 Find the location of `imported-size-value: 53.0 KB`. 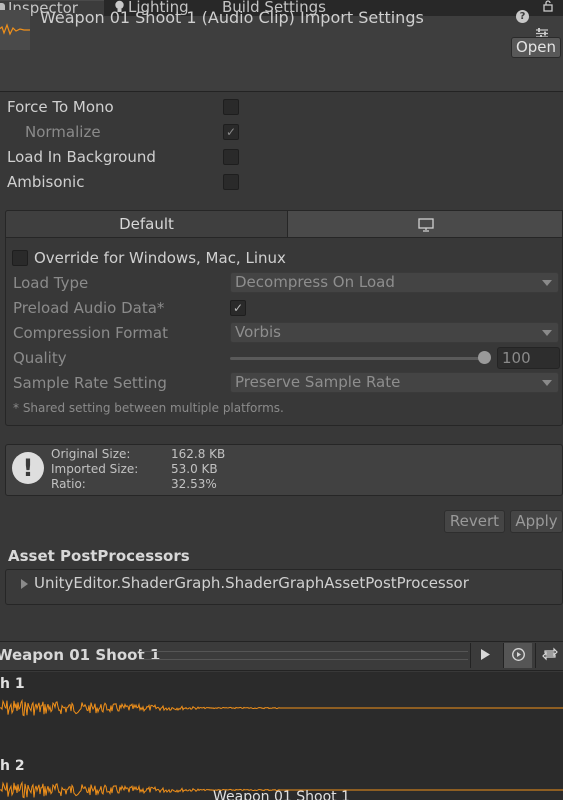

imported-size-value: 53.0 KB is located at coordinates (194, 469).